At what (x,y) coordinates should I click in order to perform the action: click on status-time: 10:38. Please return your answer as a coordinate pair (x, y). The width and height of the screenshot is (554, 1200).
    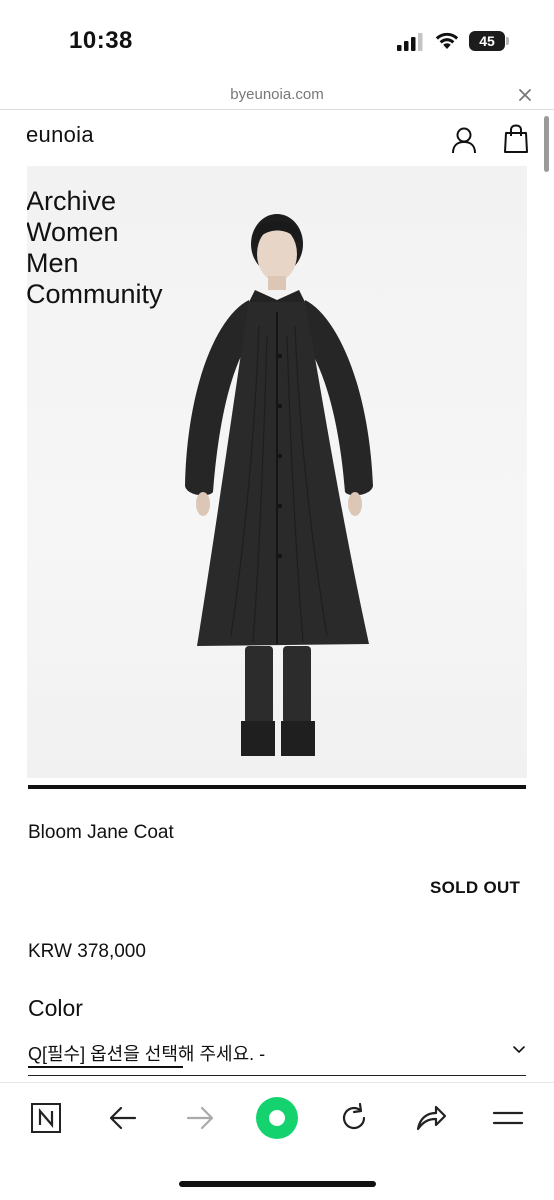
    Looking at the image, I should click on (101, 40).